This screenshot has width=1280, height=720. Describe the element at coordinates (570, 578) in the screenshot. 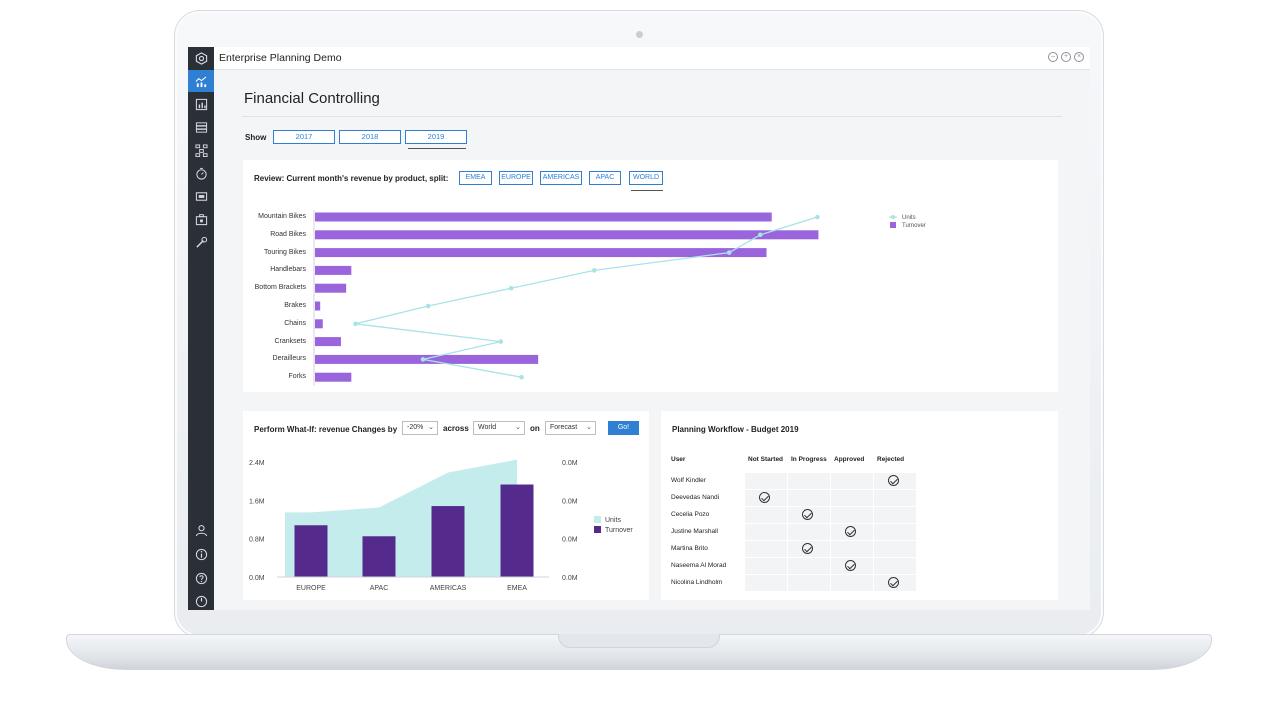

I see `y2-tick-label: 0.0M` at that location.